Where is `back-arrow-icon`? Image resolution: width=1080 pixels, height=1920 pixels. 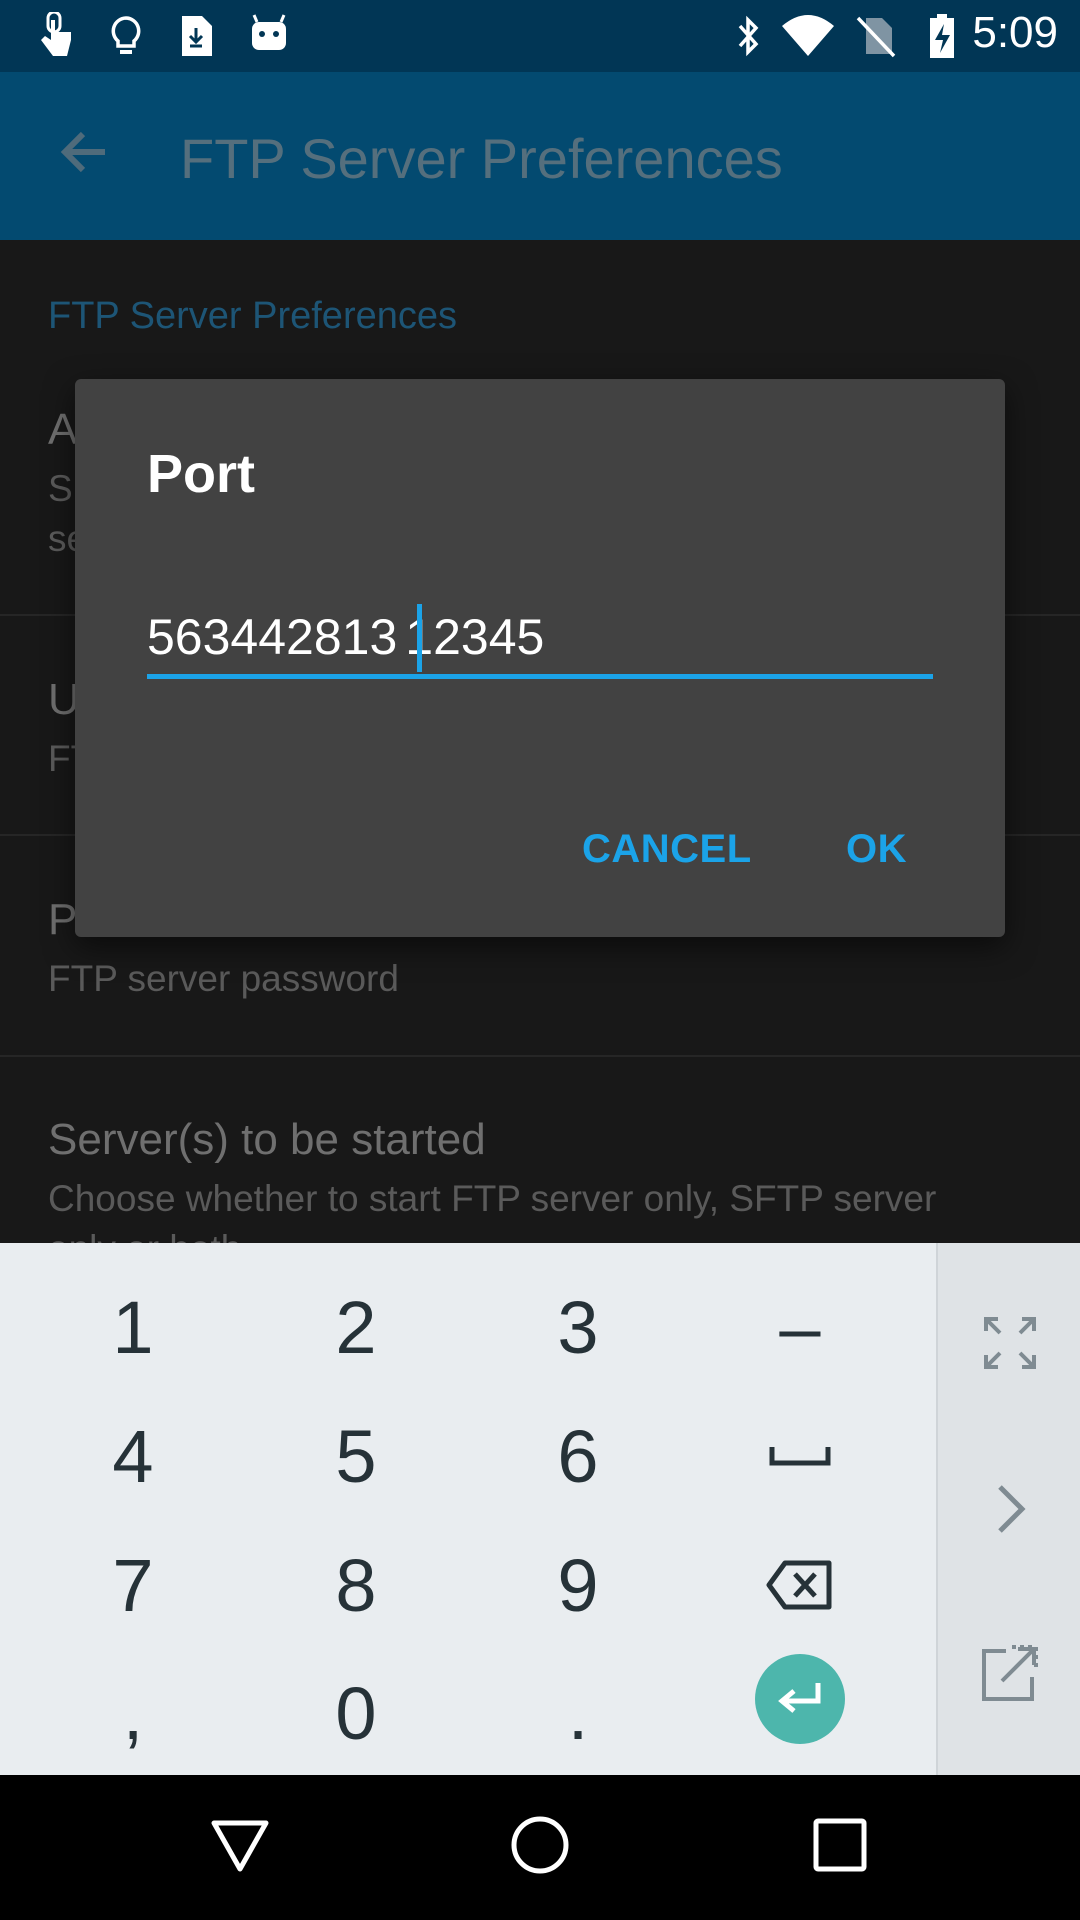 back-arrow-icon is located at coordinates (85, 152).